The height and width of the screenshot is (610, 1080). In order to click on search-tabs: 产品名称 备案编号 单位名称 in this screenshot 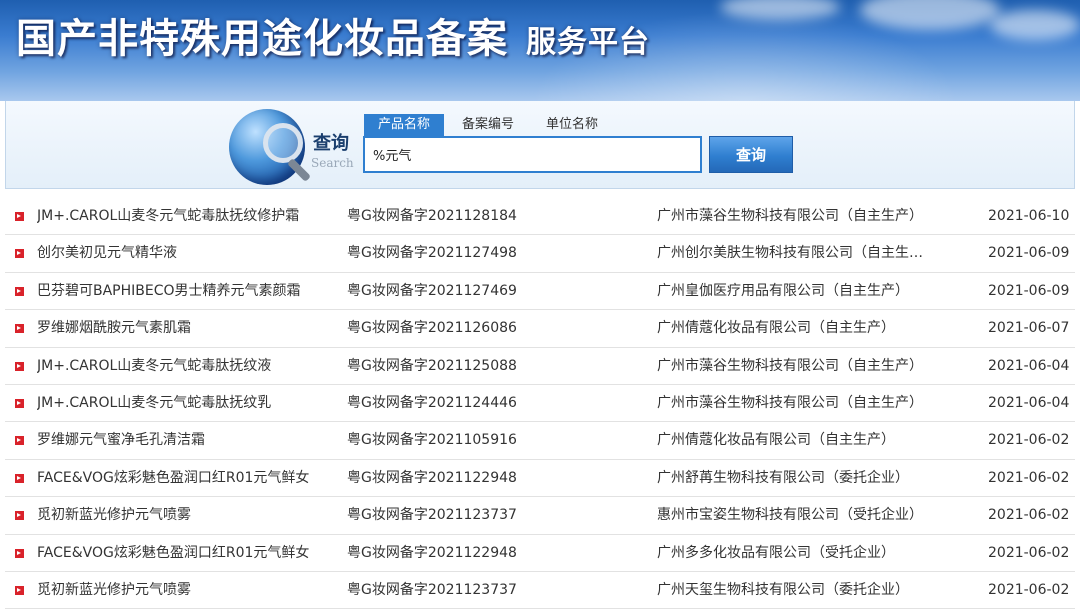, I will do `click(490, 125)`.